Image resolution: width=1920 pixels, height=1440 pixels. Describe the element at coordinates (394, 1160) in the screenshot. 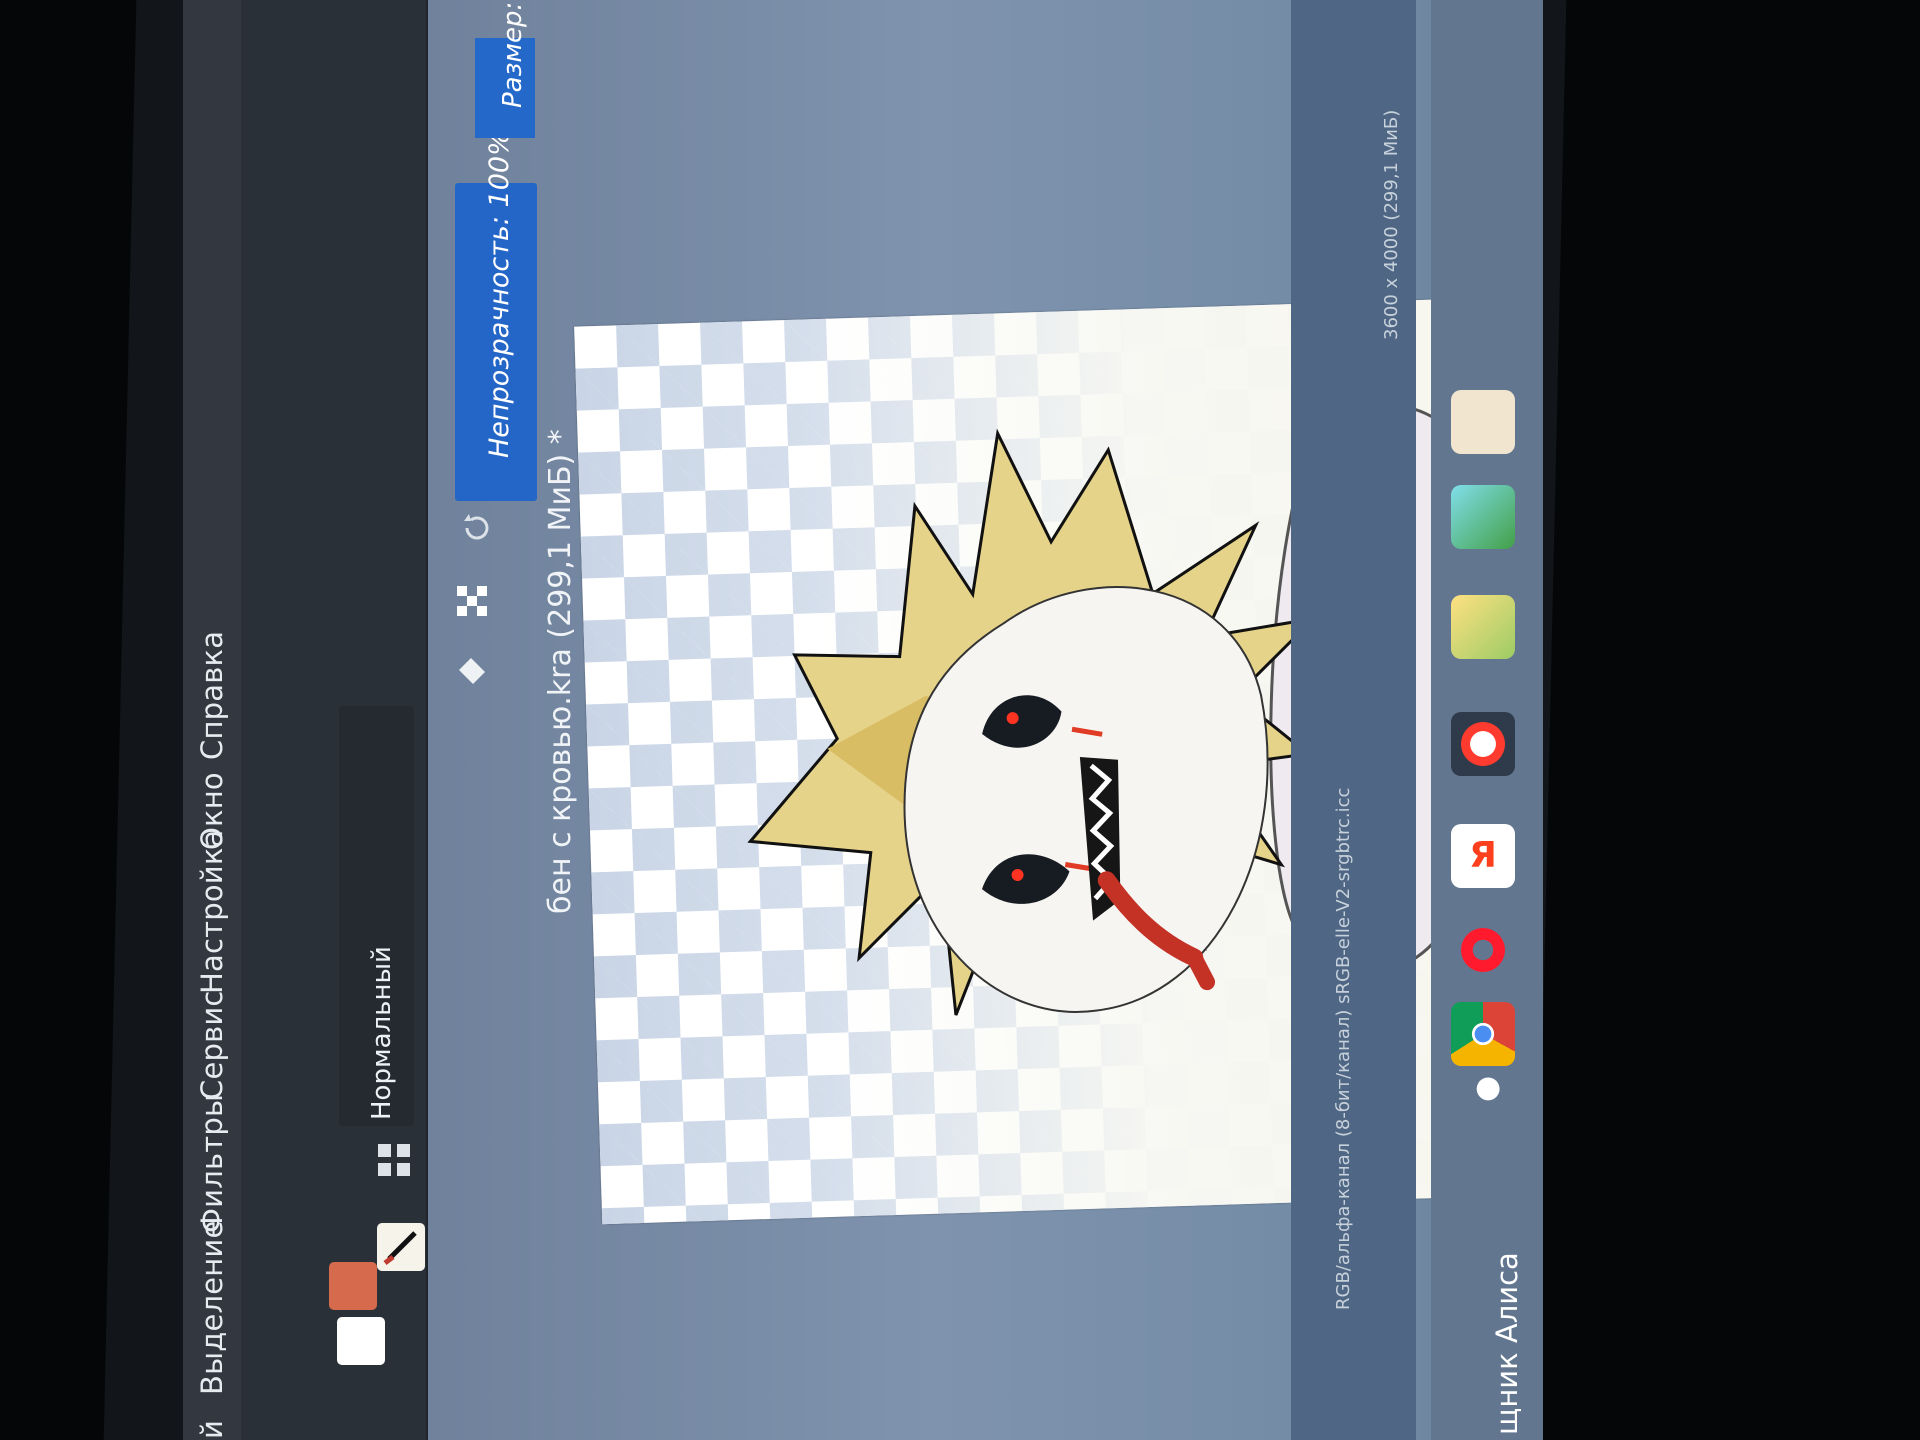

I see `grid-pattern-icon` at that location.